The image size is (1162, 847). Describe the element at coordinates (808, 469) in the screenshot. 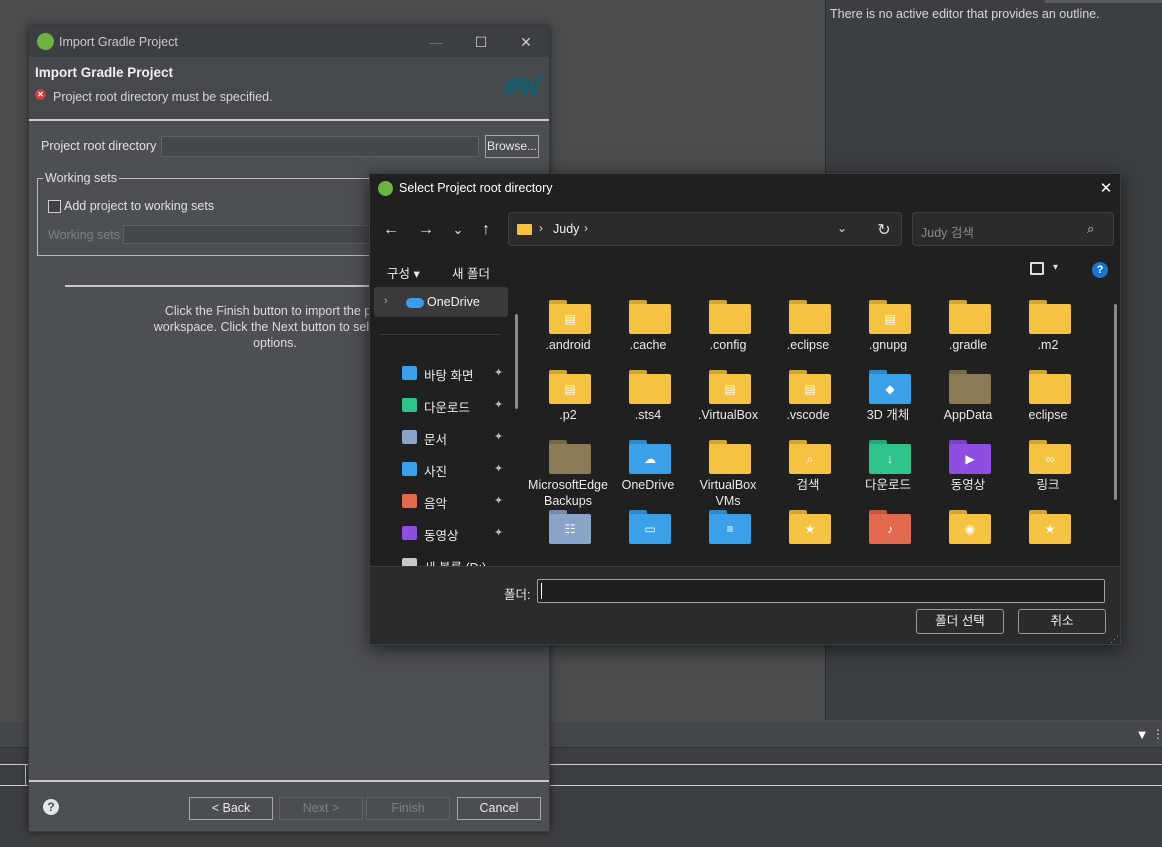

I see `folder-item: ⌕ 검색` at that location.